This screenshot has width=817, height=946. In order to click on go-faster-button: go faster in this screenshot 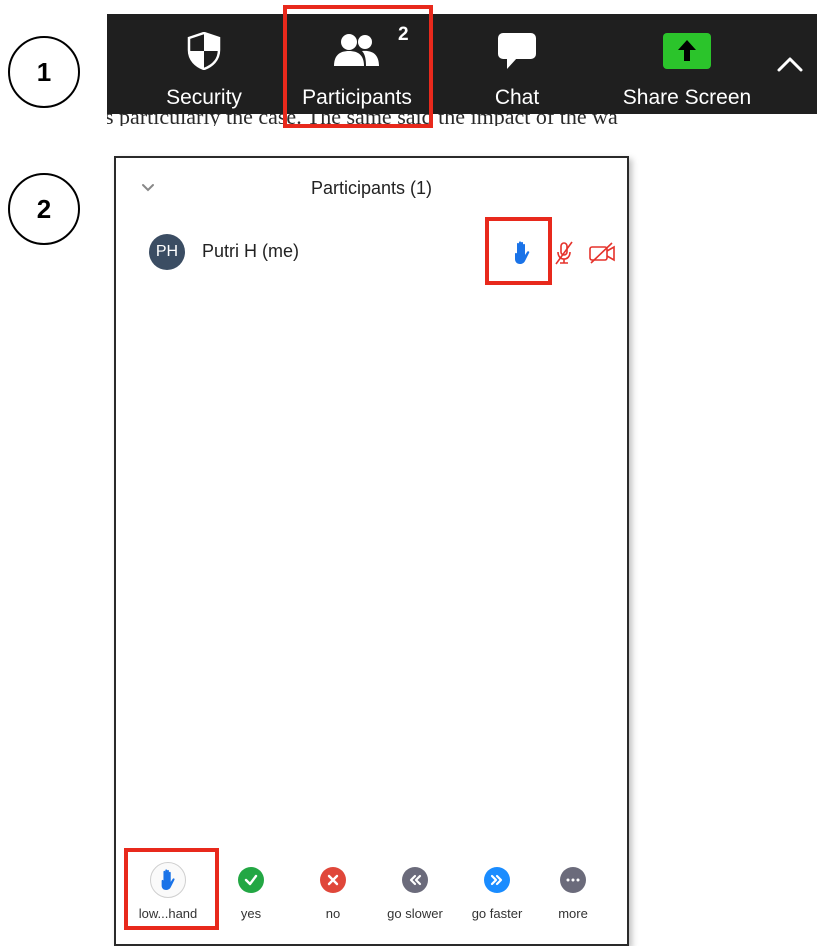, I will do `click(497, 889)`.